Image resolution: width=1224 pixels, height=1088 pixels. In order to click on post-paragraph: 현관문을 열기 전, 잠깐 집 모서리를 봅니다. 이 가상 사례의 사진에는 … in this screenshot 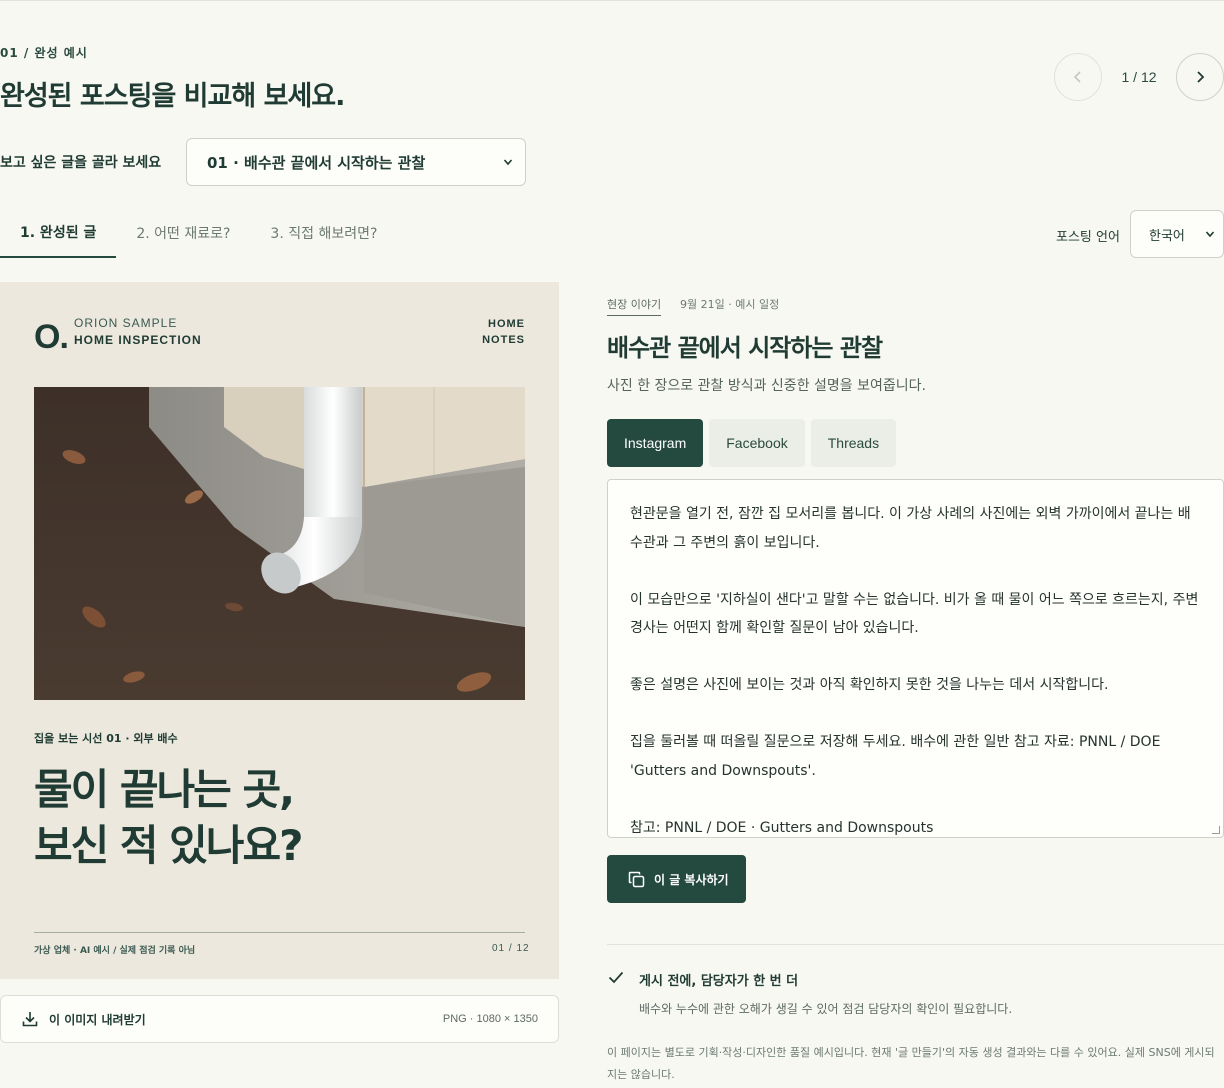, I will do `click(910, 528)`.